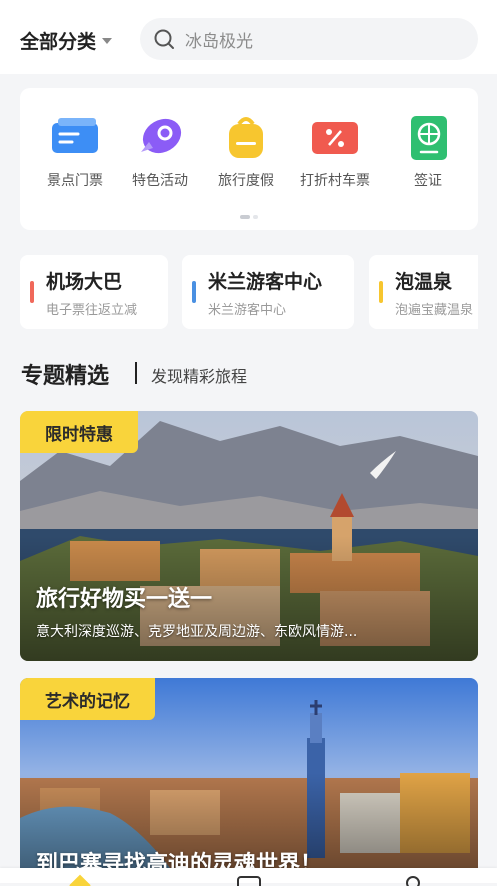 Image resolution: width=497 pixels, height=886 pixels. Describe the element at coordinates (247, 310) in the screenshot. I see `quick-link-subtitle: 米兰游客中心` at that location.